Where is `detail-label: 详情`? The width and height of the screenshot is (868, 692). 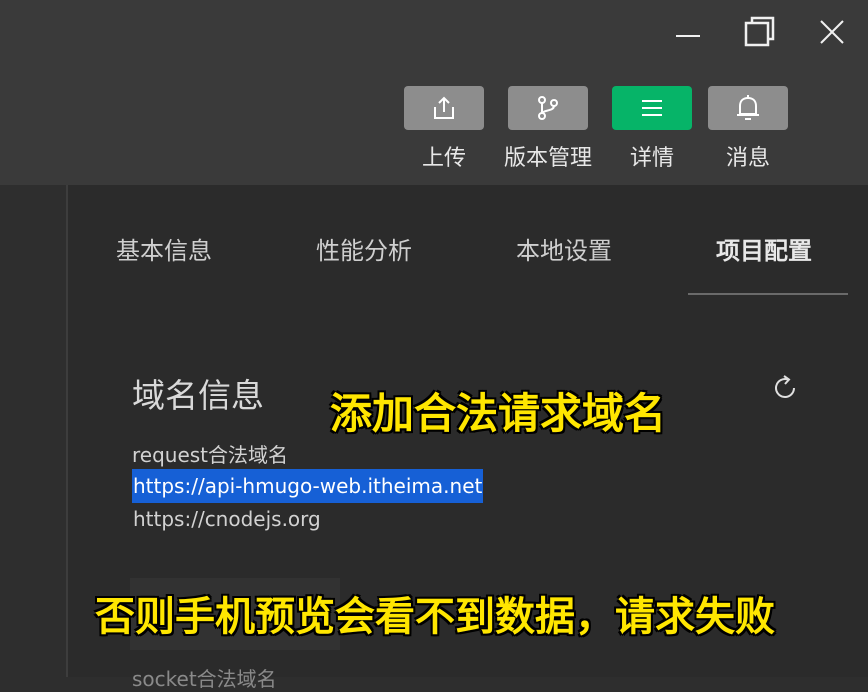
detail-label: 详情 is located at coordinates (651, 158).